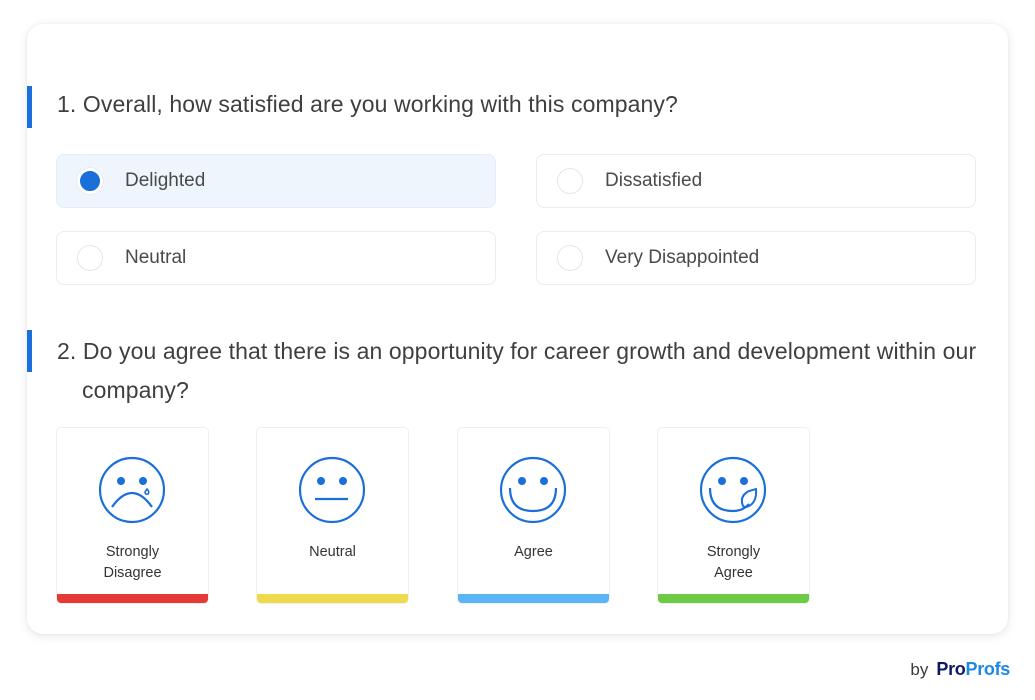 The image size is (1035, 700). Describe the element at coordinates (276, 181) in the screenshot. I see `option-delighted: Delighted` at that location.